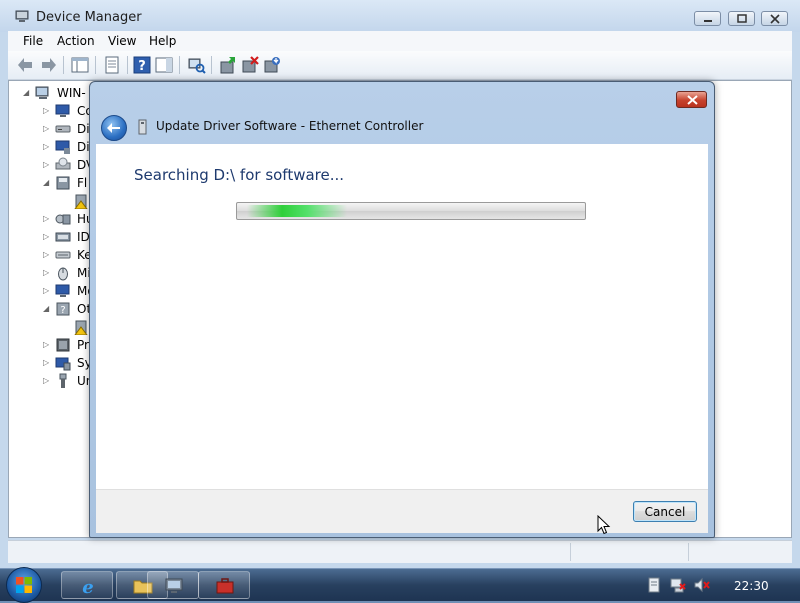  What do you see at coordinates (42, 92) in the screenshot?
I see `computer-icon` at bounding box center [42, 92].